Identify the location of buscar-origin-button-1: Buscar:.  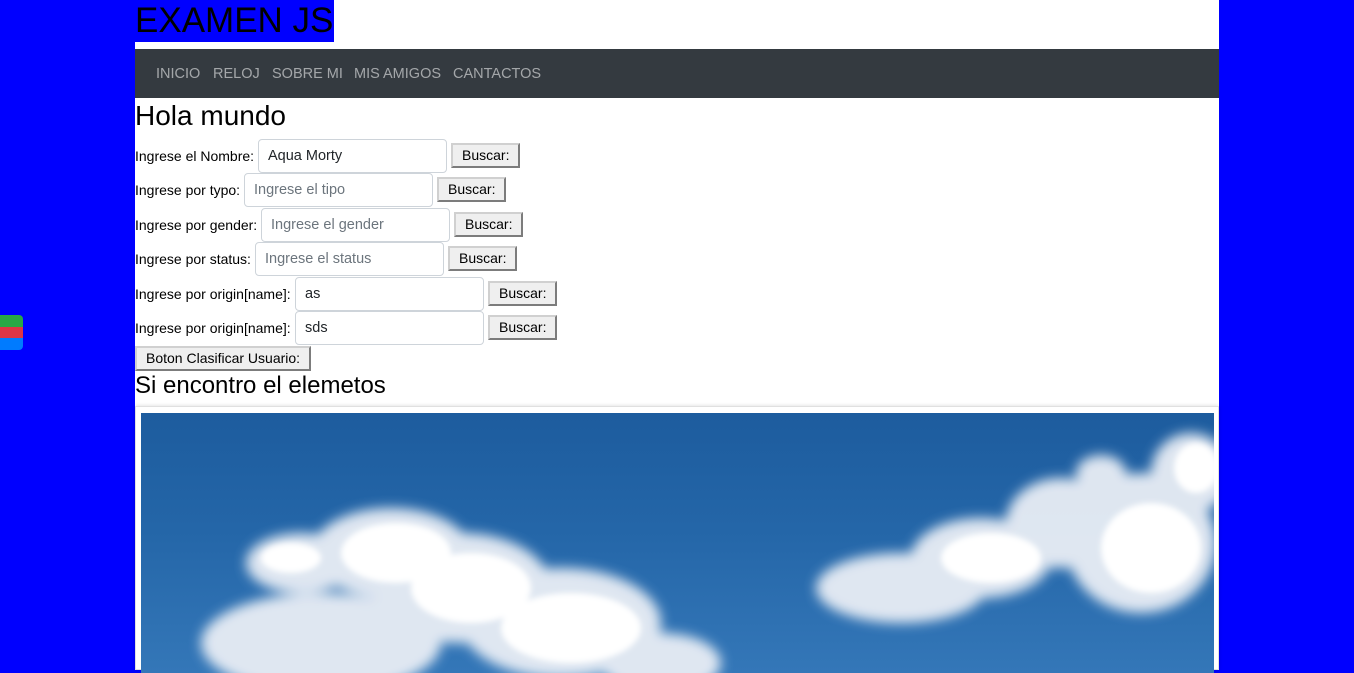
(523, 293).